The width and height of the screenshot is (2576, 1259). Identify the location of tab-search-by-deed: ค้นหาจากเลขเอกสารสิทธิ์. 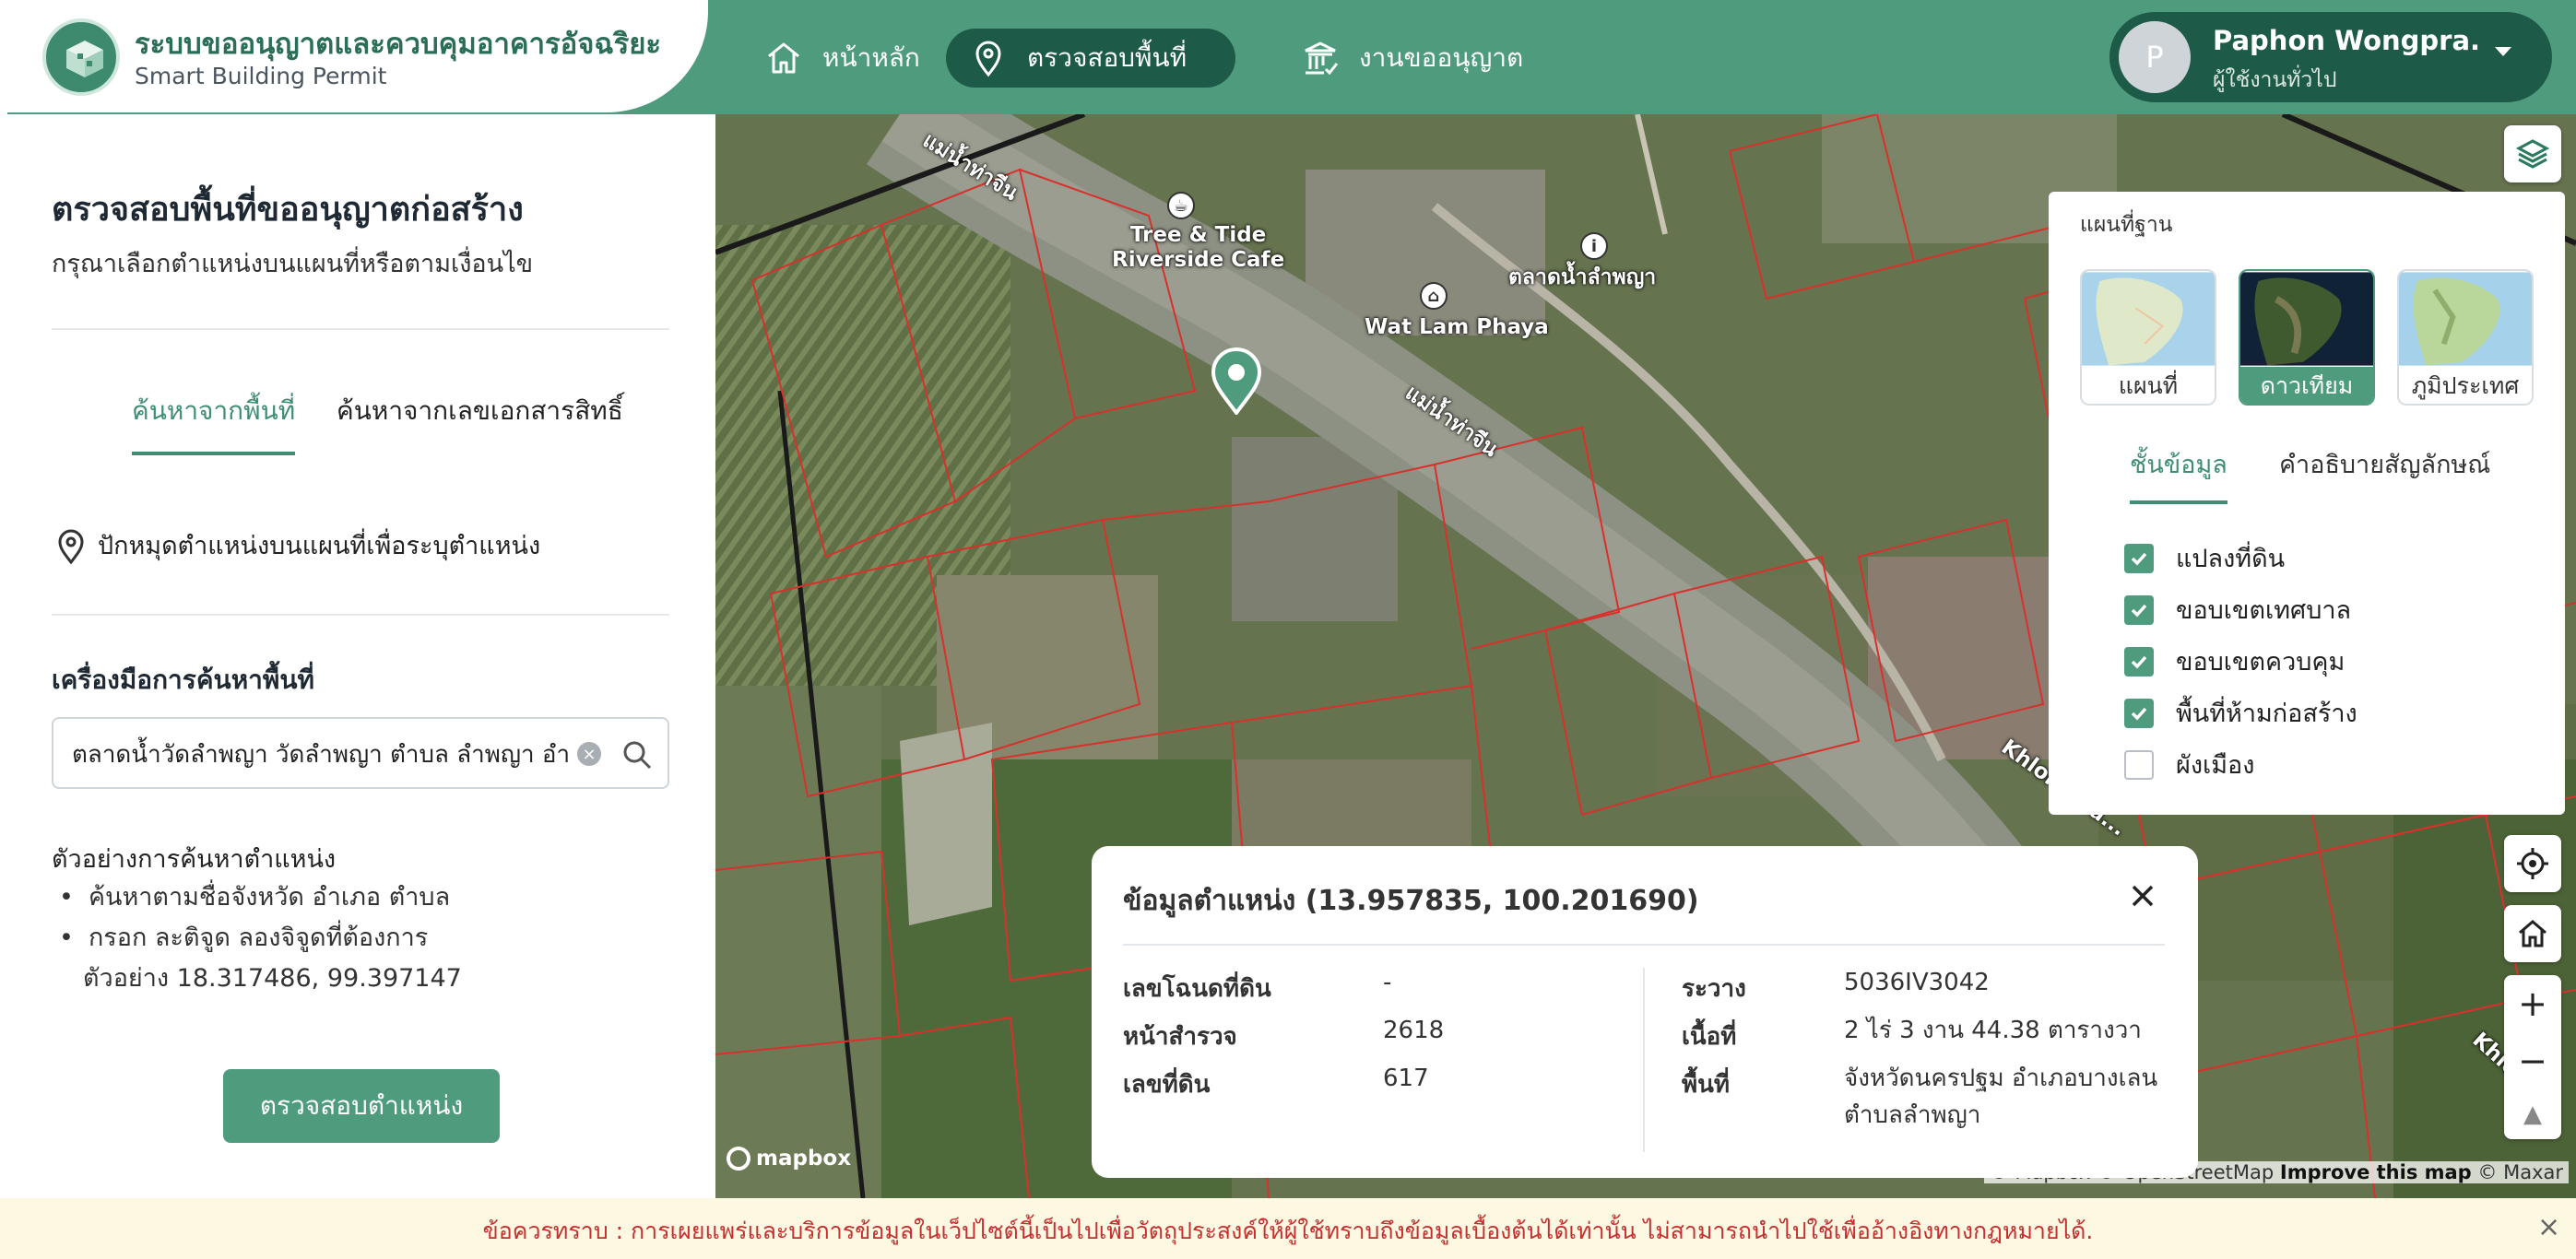
(480, 422).